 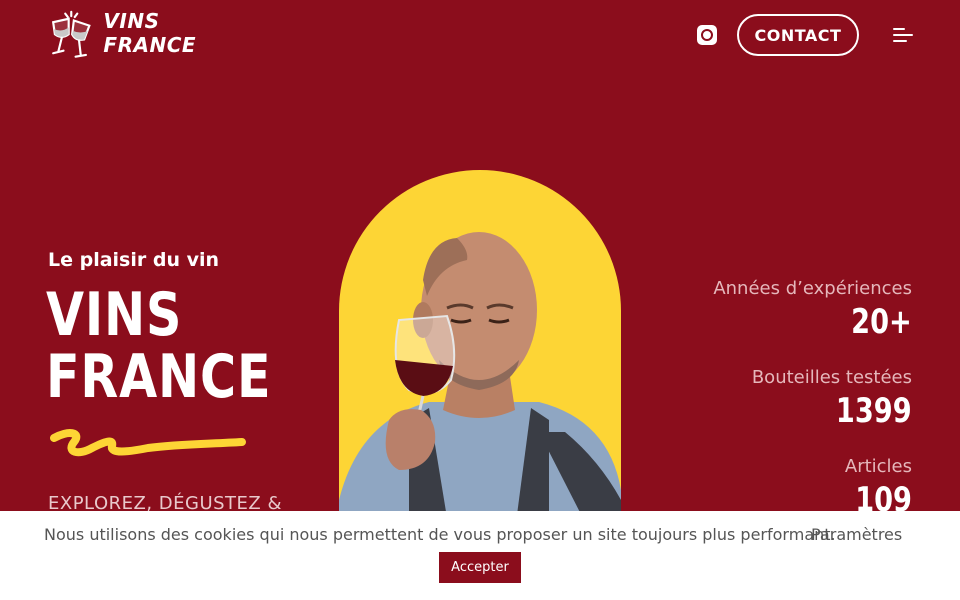 I want to click on hero-title-line2: FRANCE, so click(x=159, y=377).